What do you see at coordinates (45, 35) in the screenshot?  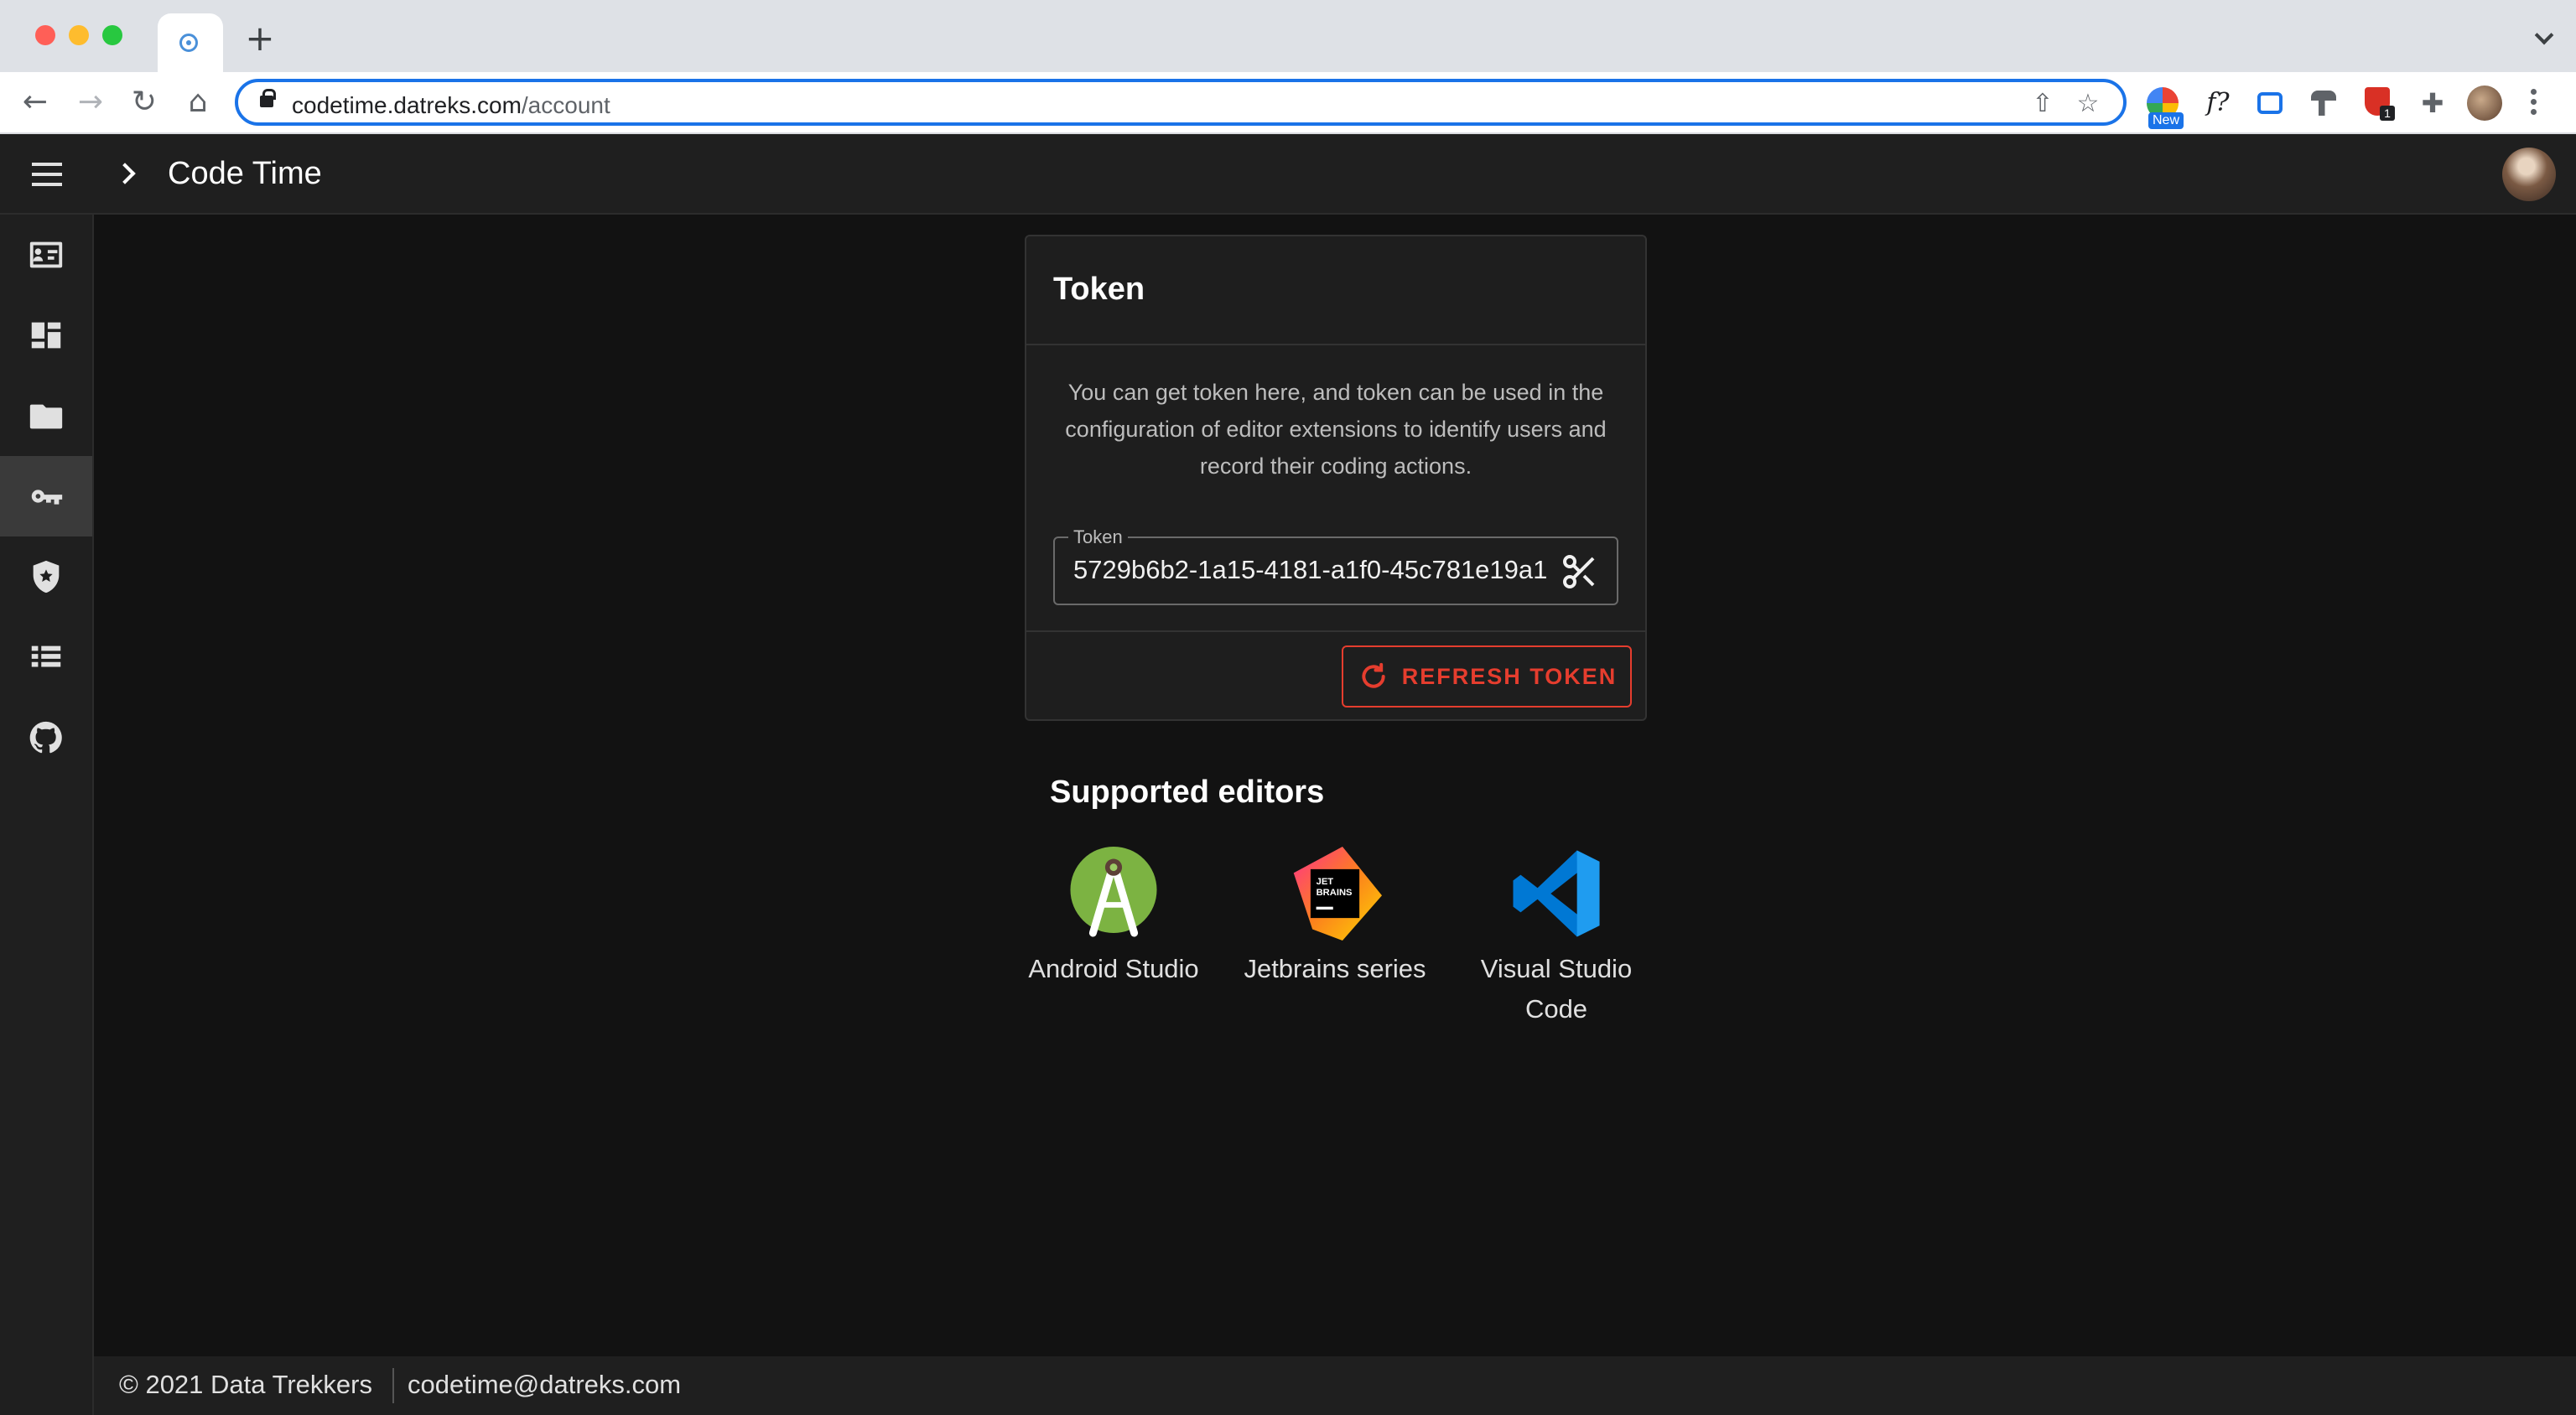 I see `close-window-button` at bounding box center [45, 35].